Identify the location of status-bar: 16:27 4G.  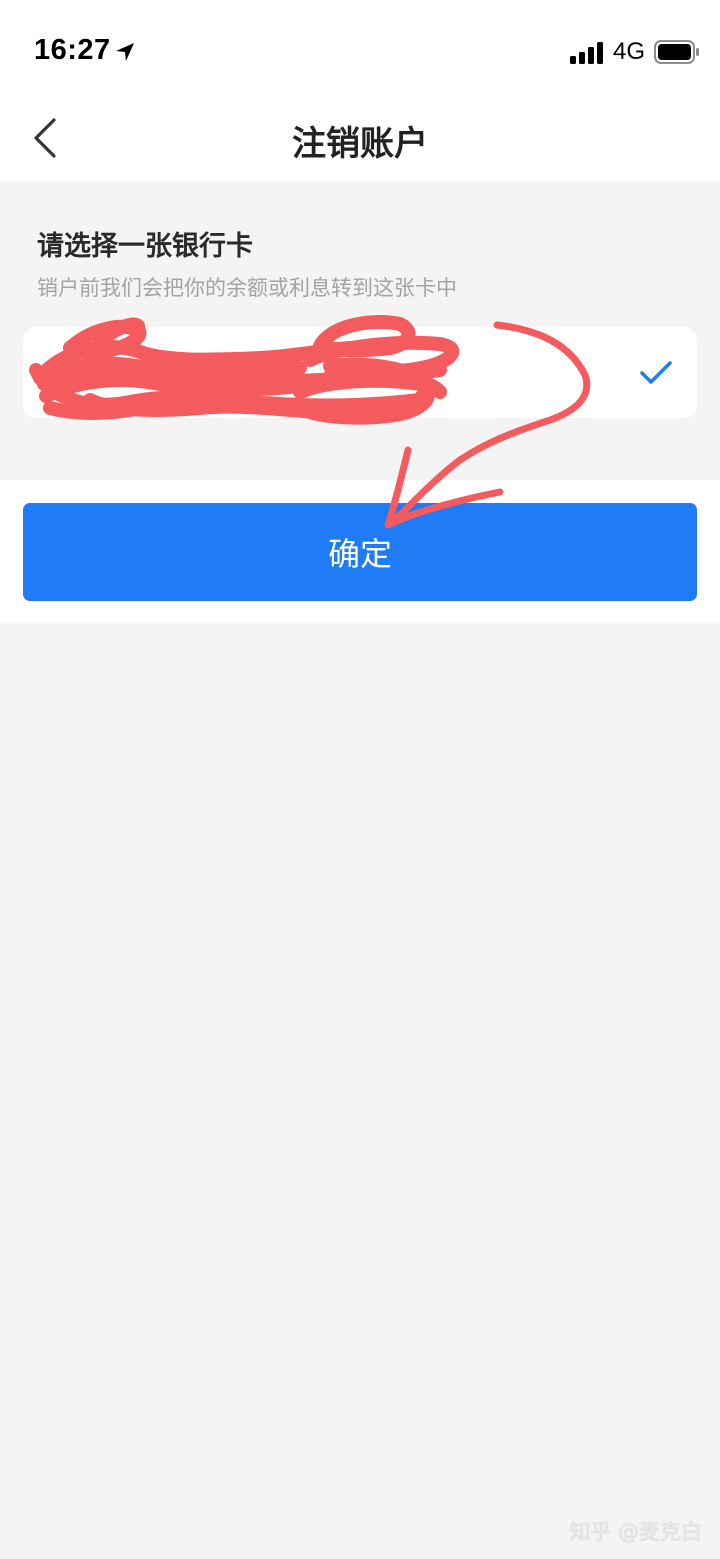
(360, 48).